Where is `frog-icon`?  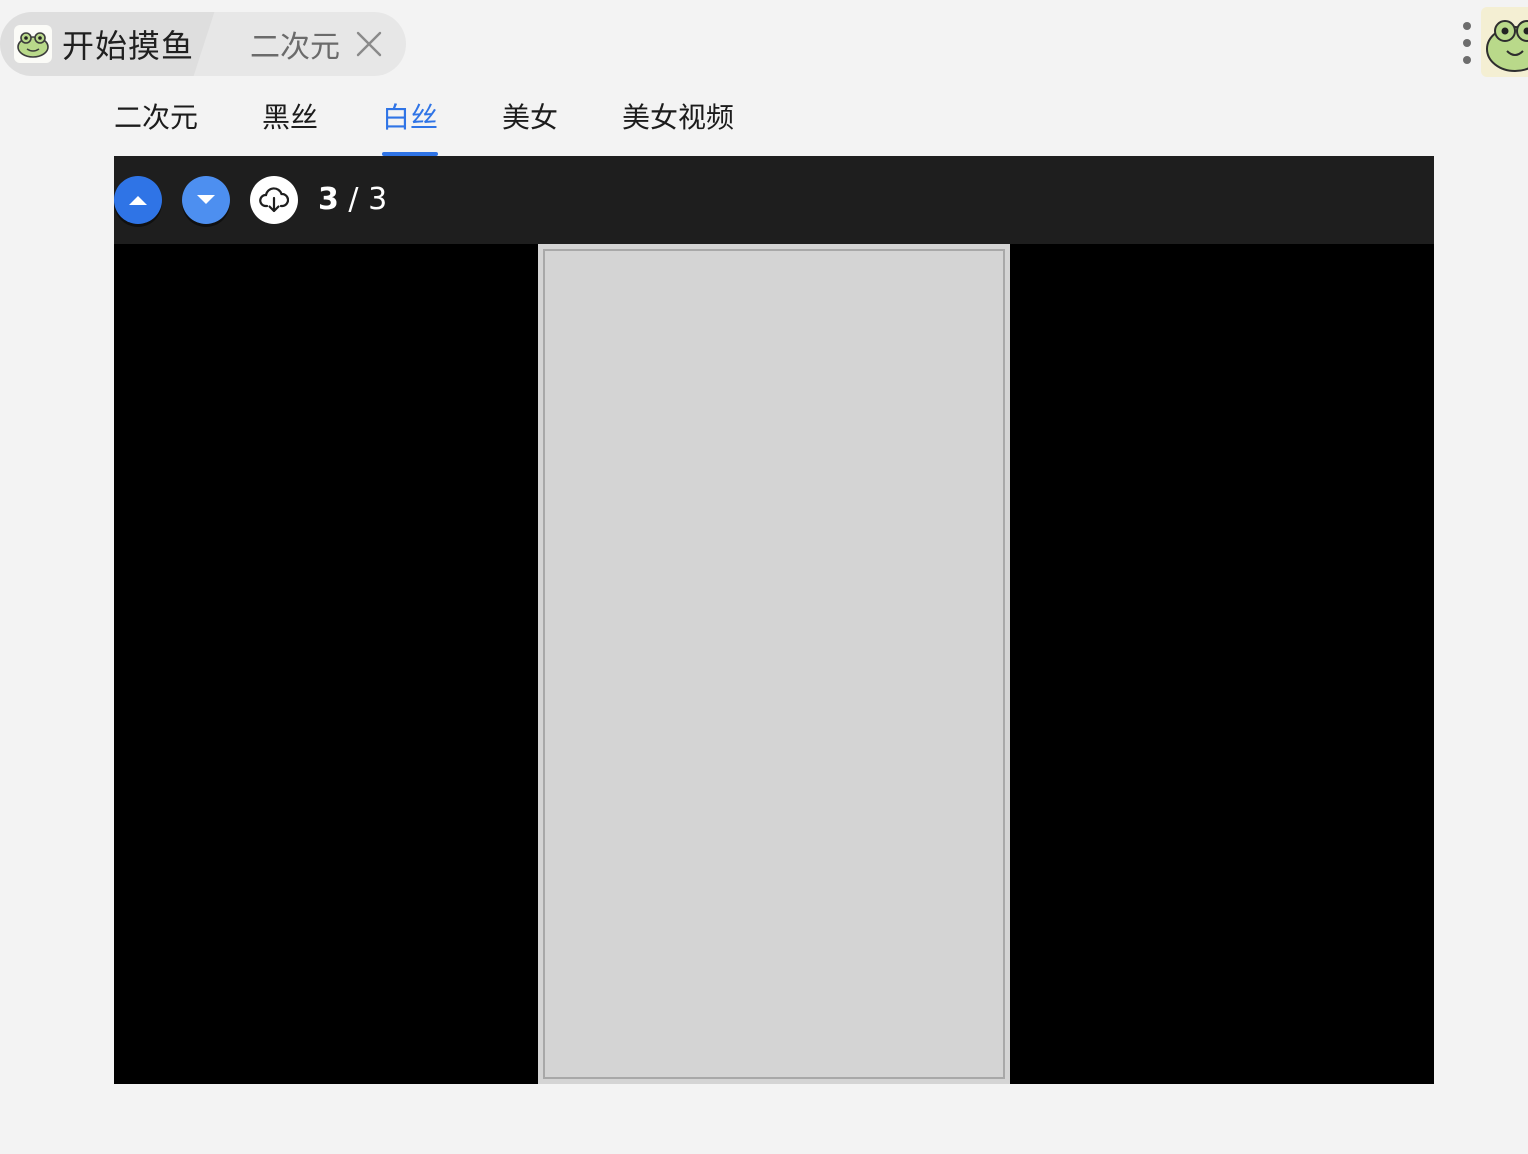 frog-icon is located at coordinates (33, 44).